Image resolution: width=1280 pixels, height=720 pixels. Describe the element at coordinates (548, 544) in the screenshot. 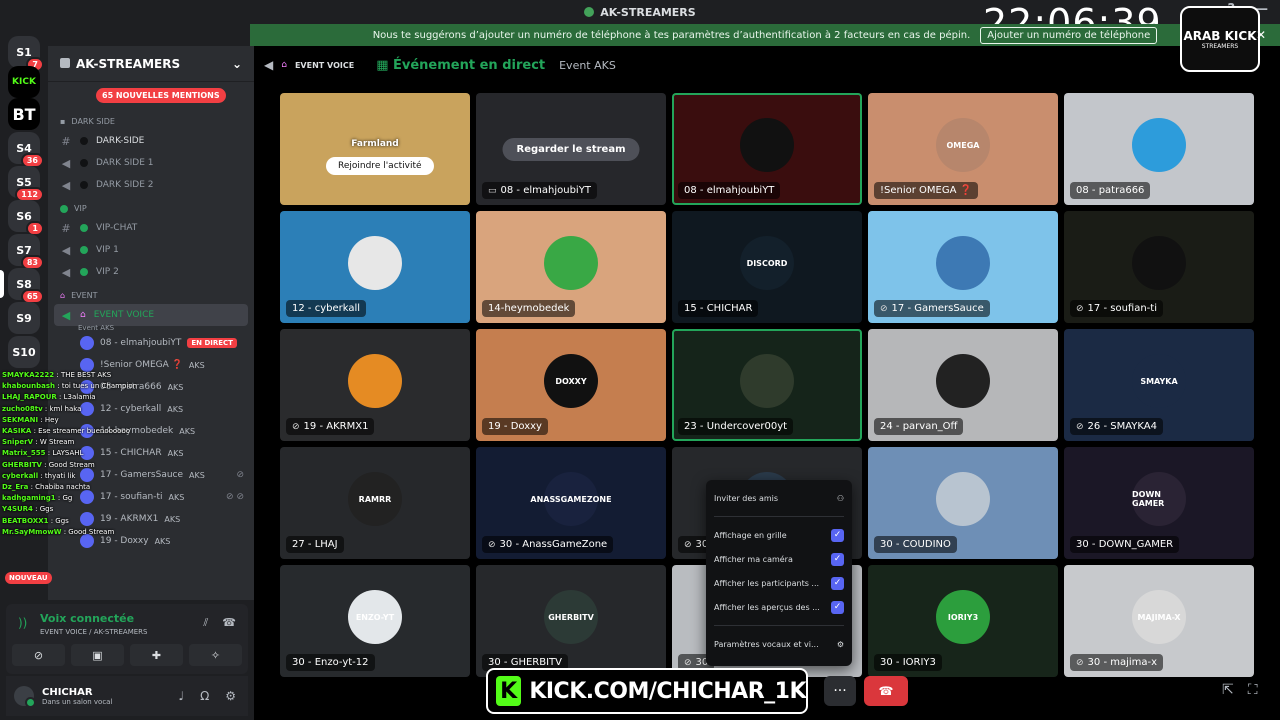

I see `participant-label: ⊘ 30 - AnassGameZone` at that location.